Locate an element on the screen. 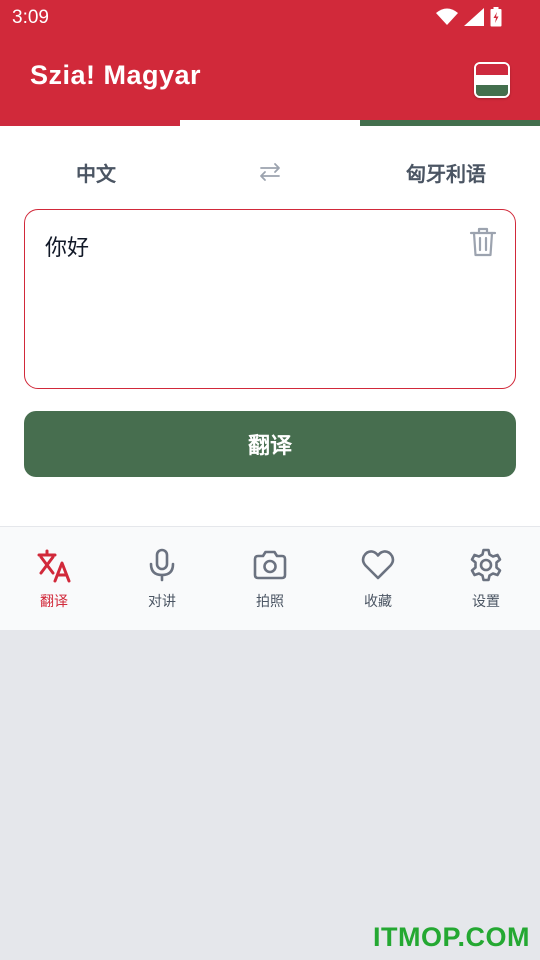 The height and width of the screenshot is (960, 540). nav-item-camera: 拍照 is located at coordinates (270, 578).